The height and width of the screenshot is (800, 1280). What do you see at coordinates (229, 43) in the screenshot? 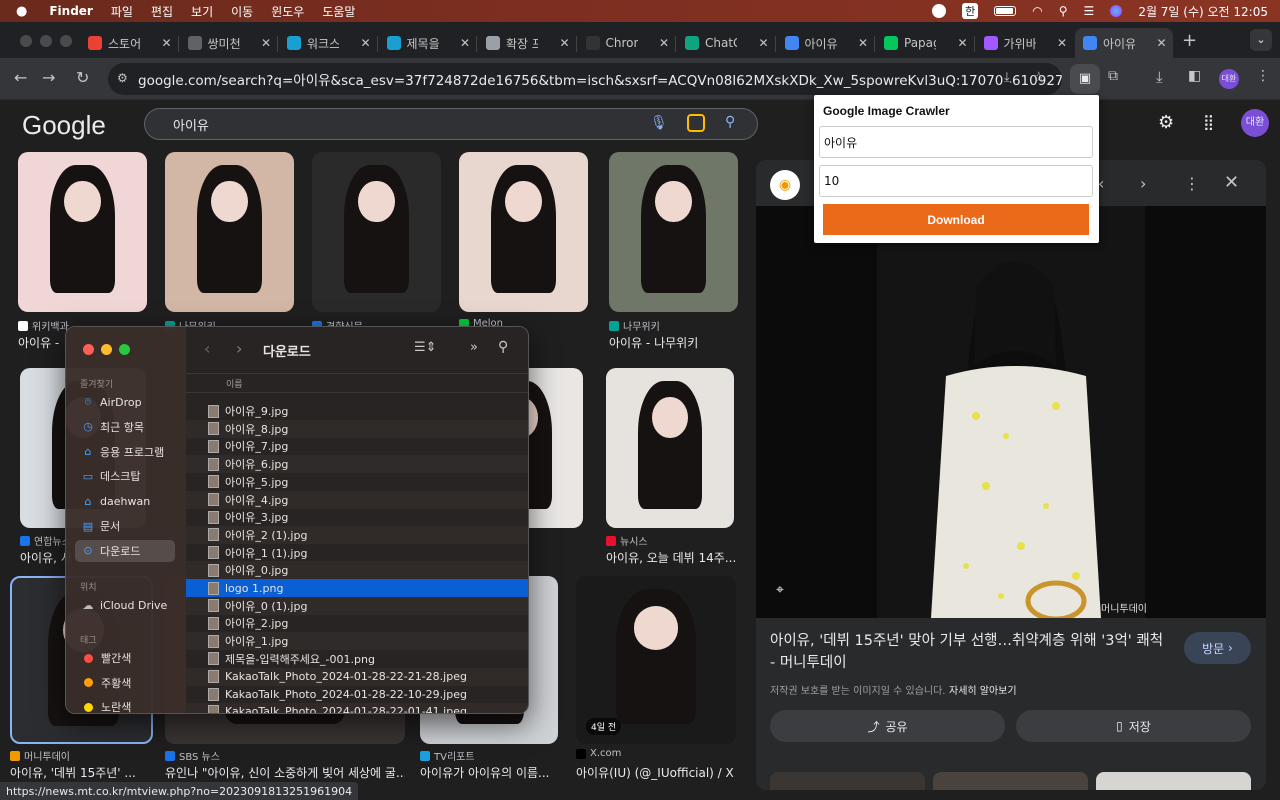
I see `browser-tab: 쌍미천도 ✕` at bounding box center [229, 43].